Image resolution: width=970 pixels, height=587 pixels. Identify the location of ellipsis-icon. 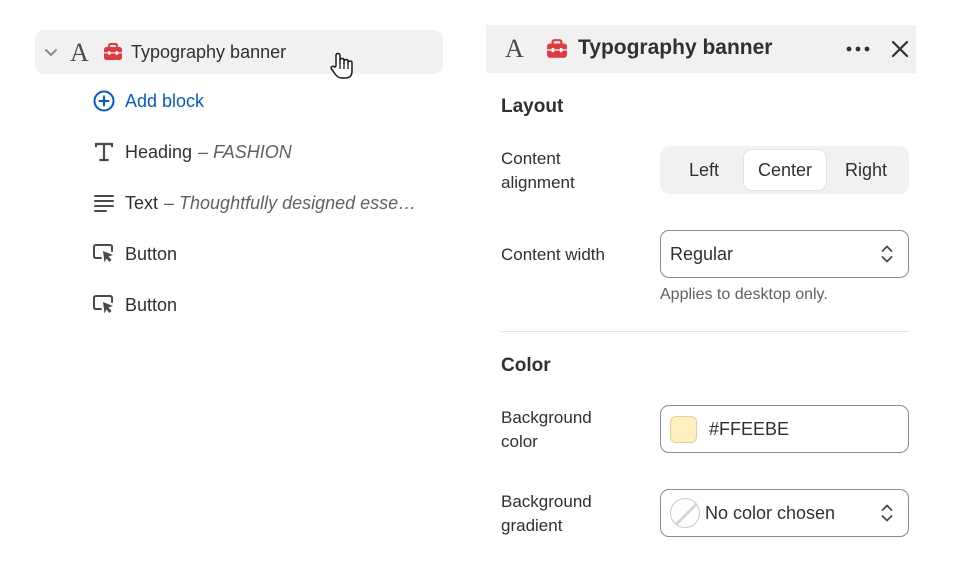
(858, 49).